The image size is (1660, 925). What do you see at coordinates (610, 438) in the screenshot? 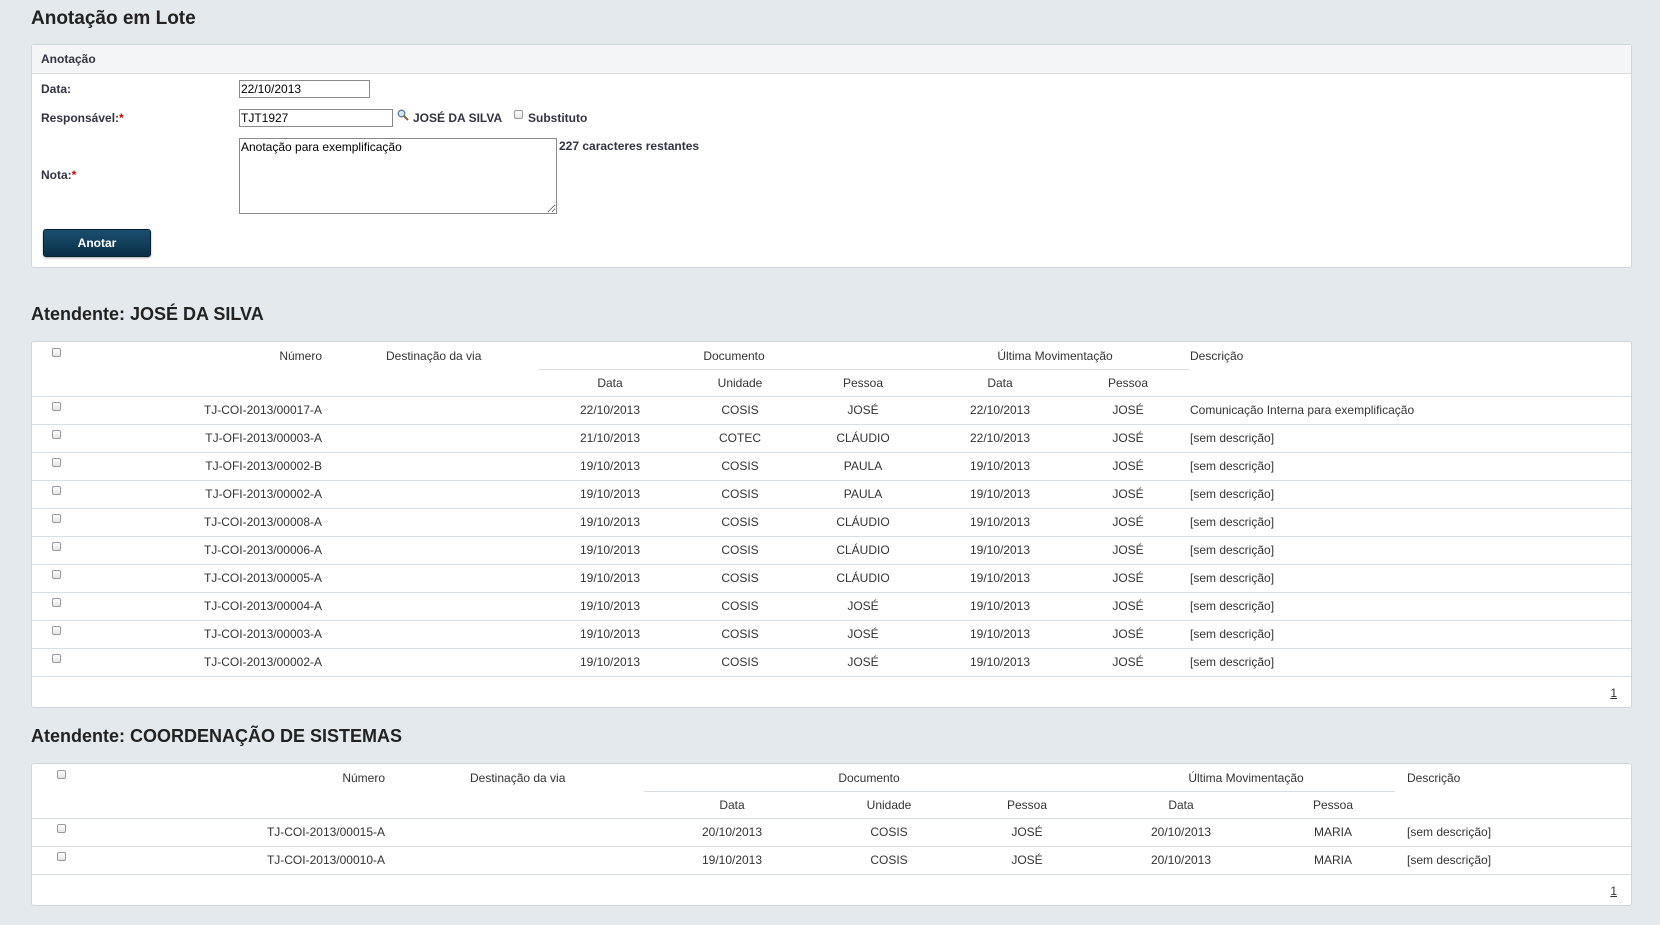
I see `cell-doc-data: 21/10/2013` at bounding box center [610, 438].